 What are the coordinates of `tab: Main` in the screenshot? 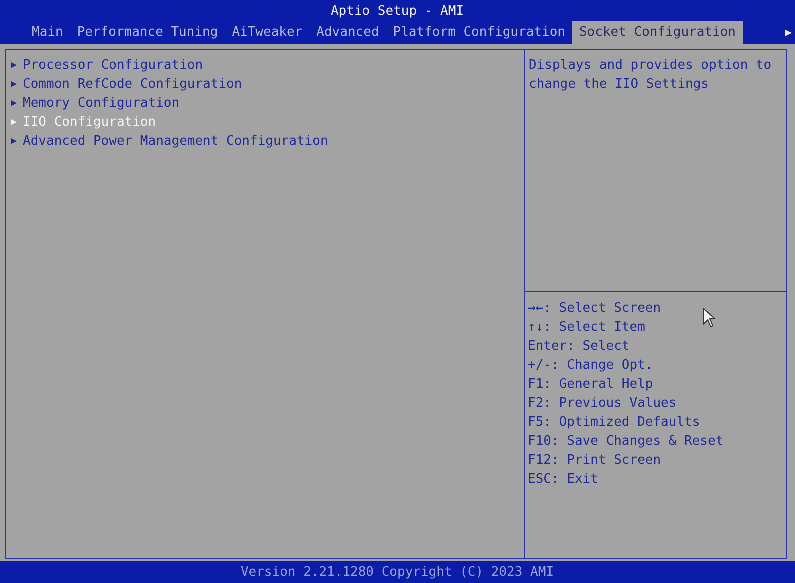 It's located at (47, 32).